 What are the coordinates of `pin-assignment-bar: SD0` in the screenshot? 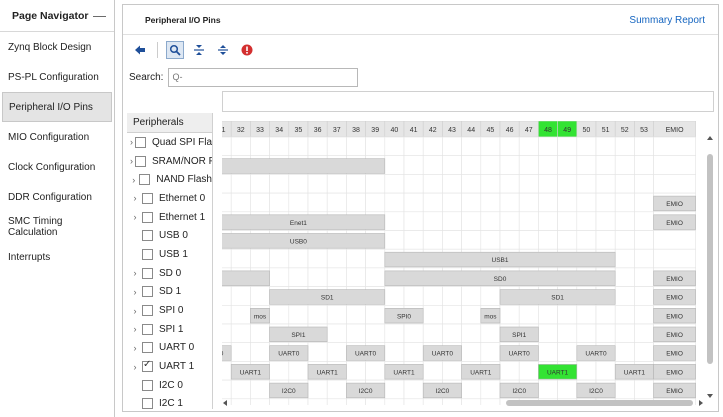 It's located at (500, 278).